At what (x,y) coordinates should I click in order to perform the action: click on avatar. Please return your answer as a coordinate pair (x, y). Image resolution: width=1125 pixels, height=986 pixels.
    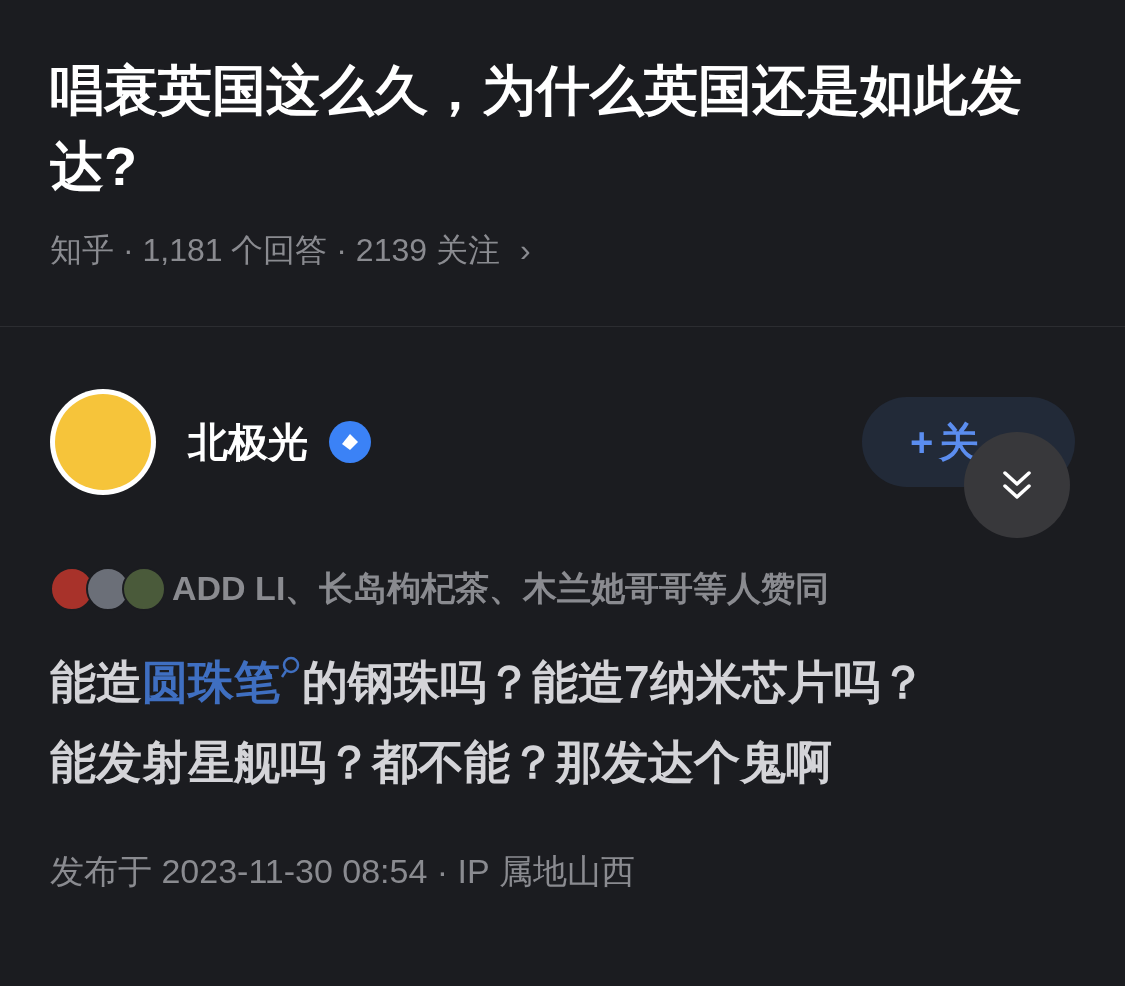
    Looking at the image, I should click on (103, 442).